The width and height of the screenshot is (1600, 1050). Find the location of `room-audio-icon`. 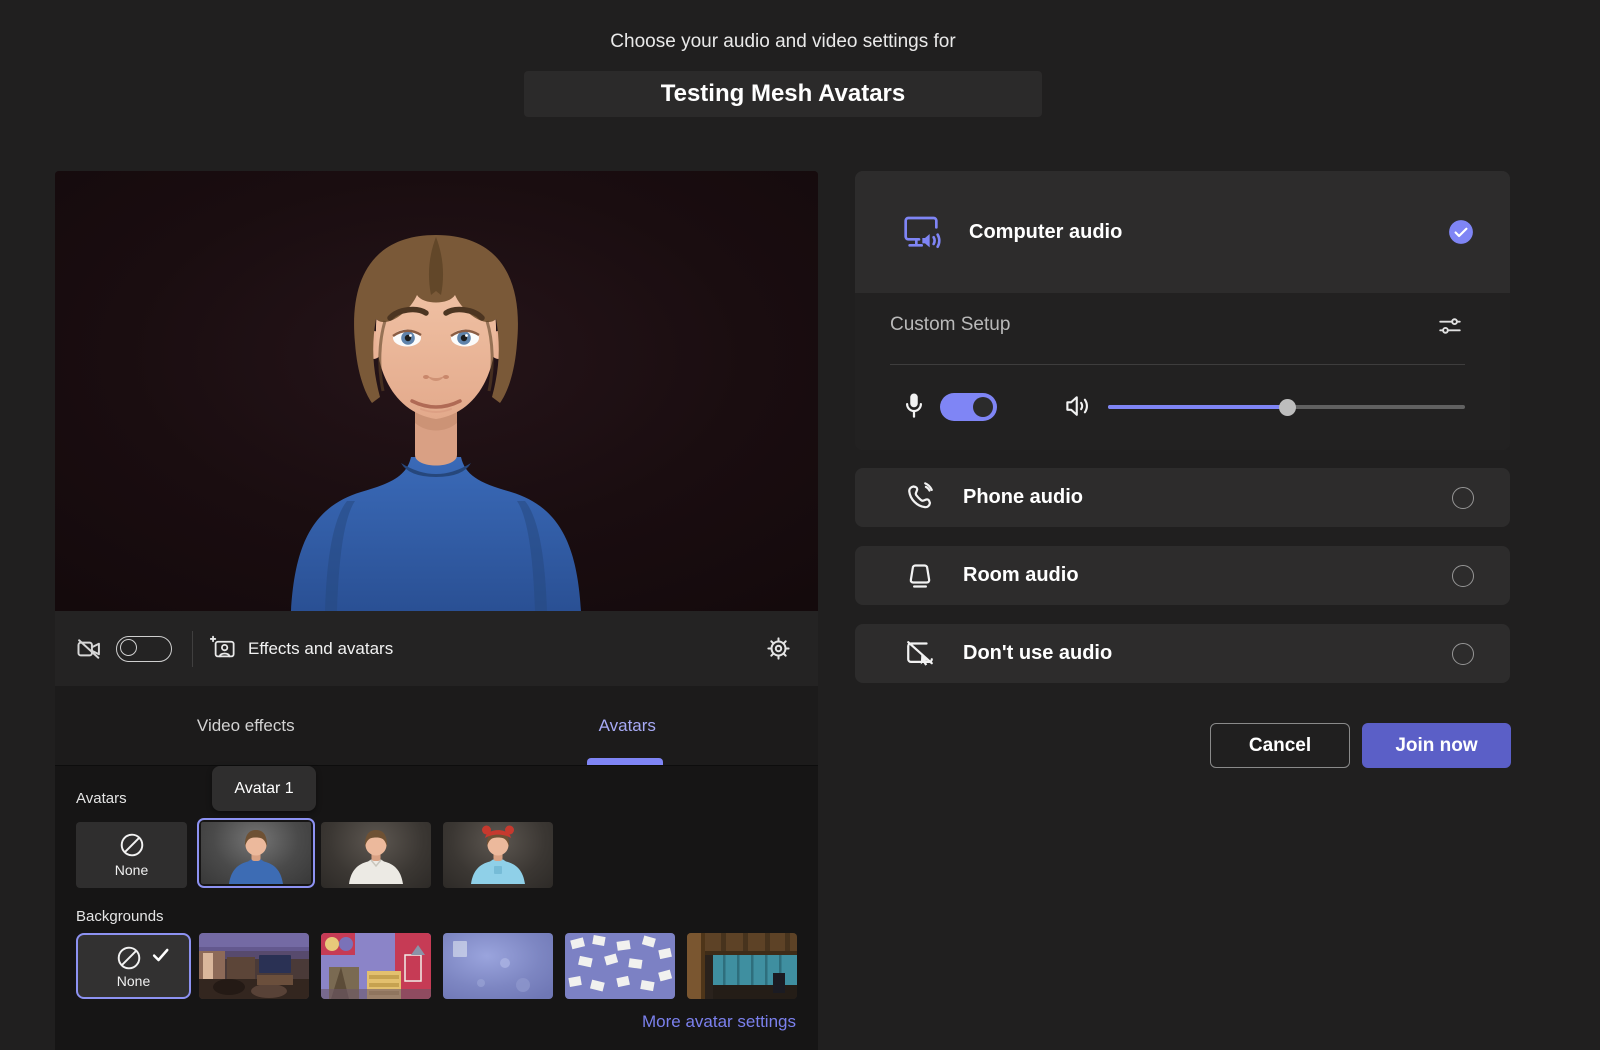

room-audio-icon is located at coordinates (920, 575).